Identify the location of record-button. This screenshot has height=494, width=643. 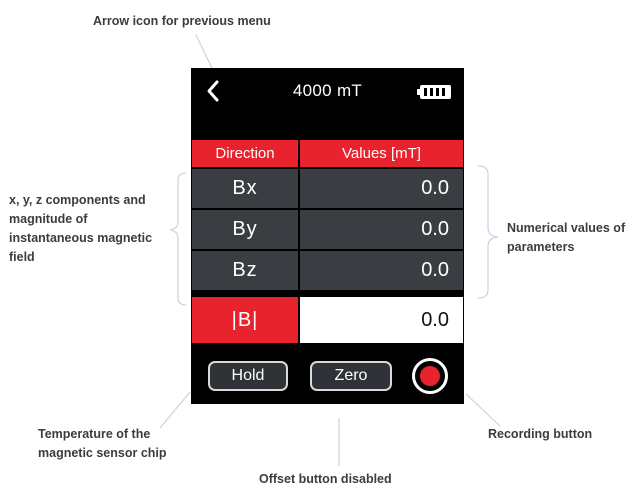
(430, 376).